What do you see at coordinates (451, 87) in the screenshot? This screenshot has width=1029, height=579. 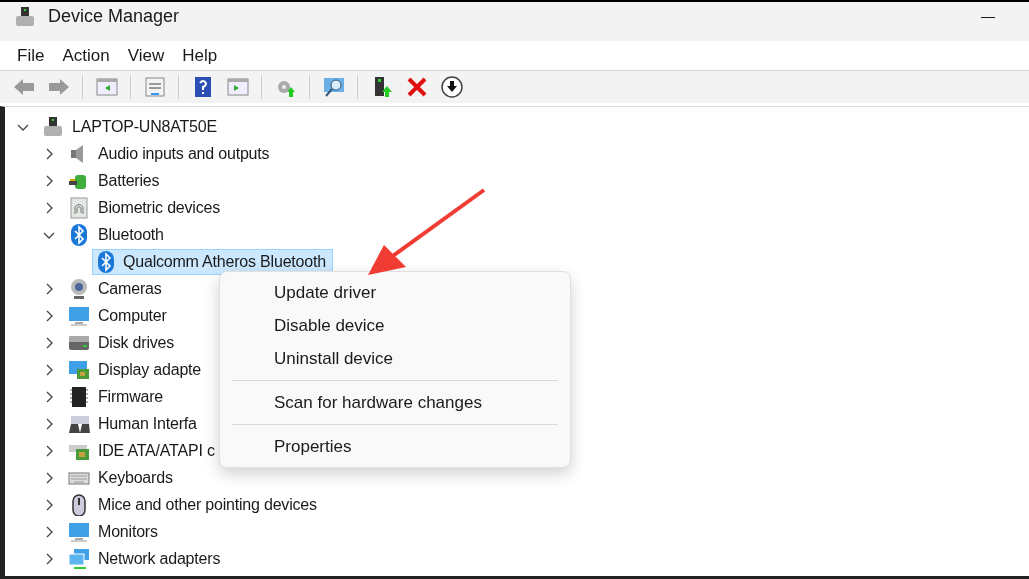 I see `download-icon` at bounding box center [451, 87].